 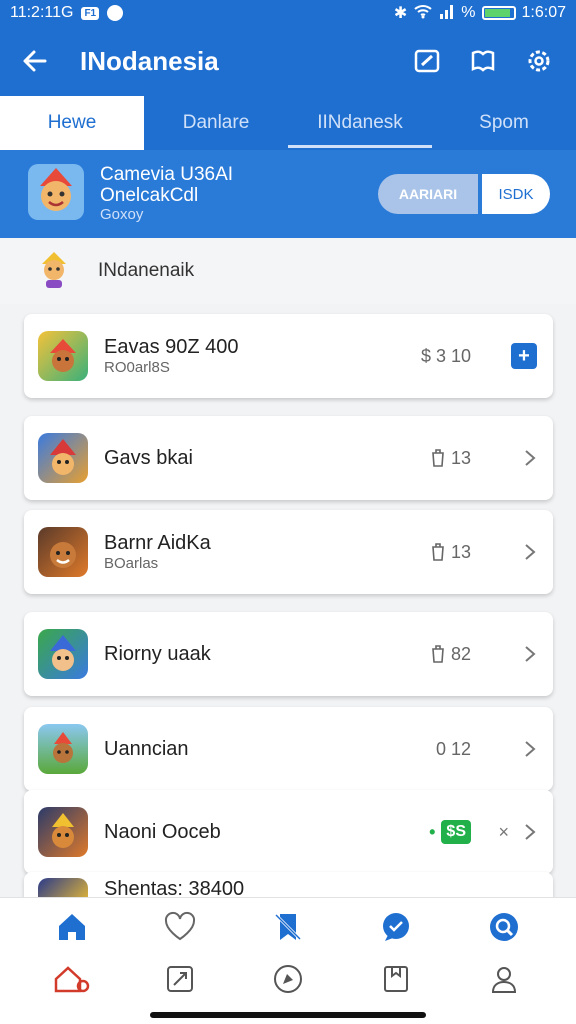 I want to click on bookmark-slash-icon, so click(x=288, y=927).